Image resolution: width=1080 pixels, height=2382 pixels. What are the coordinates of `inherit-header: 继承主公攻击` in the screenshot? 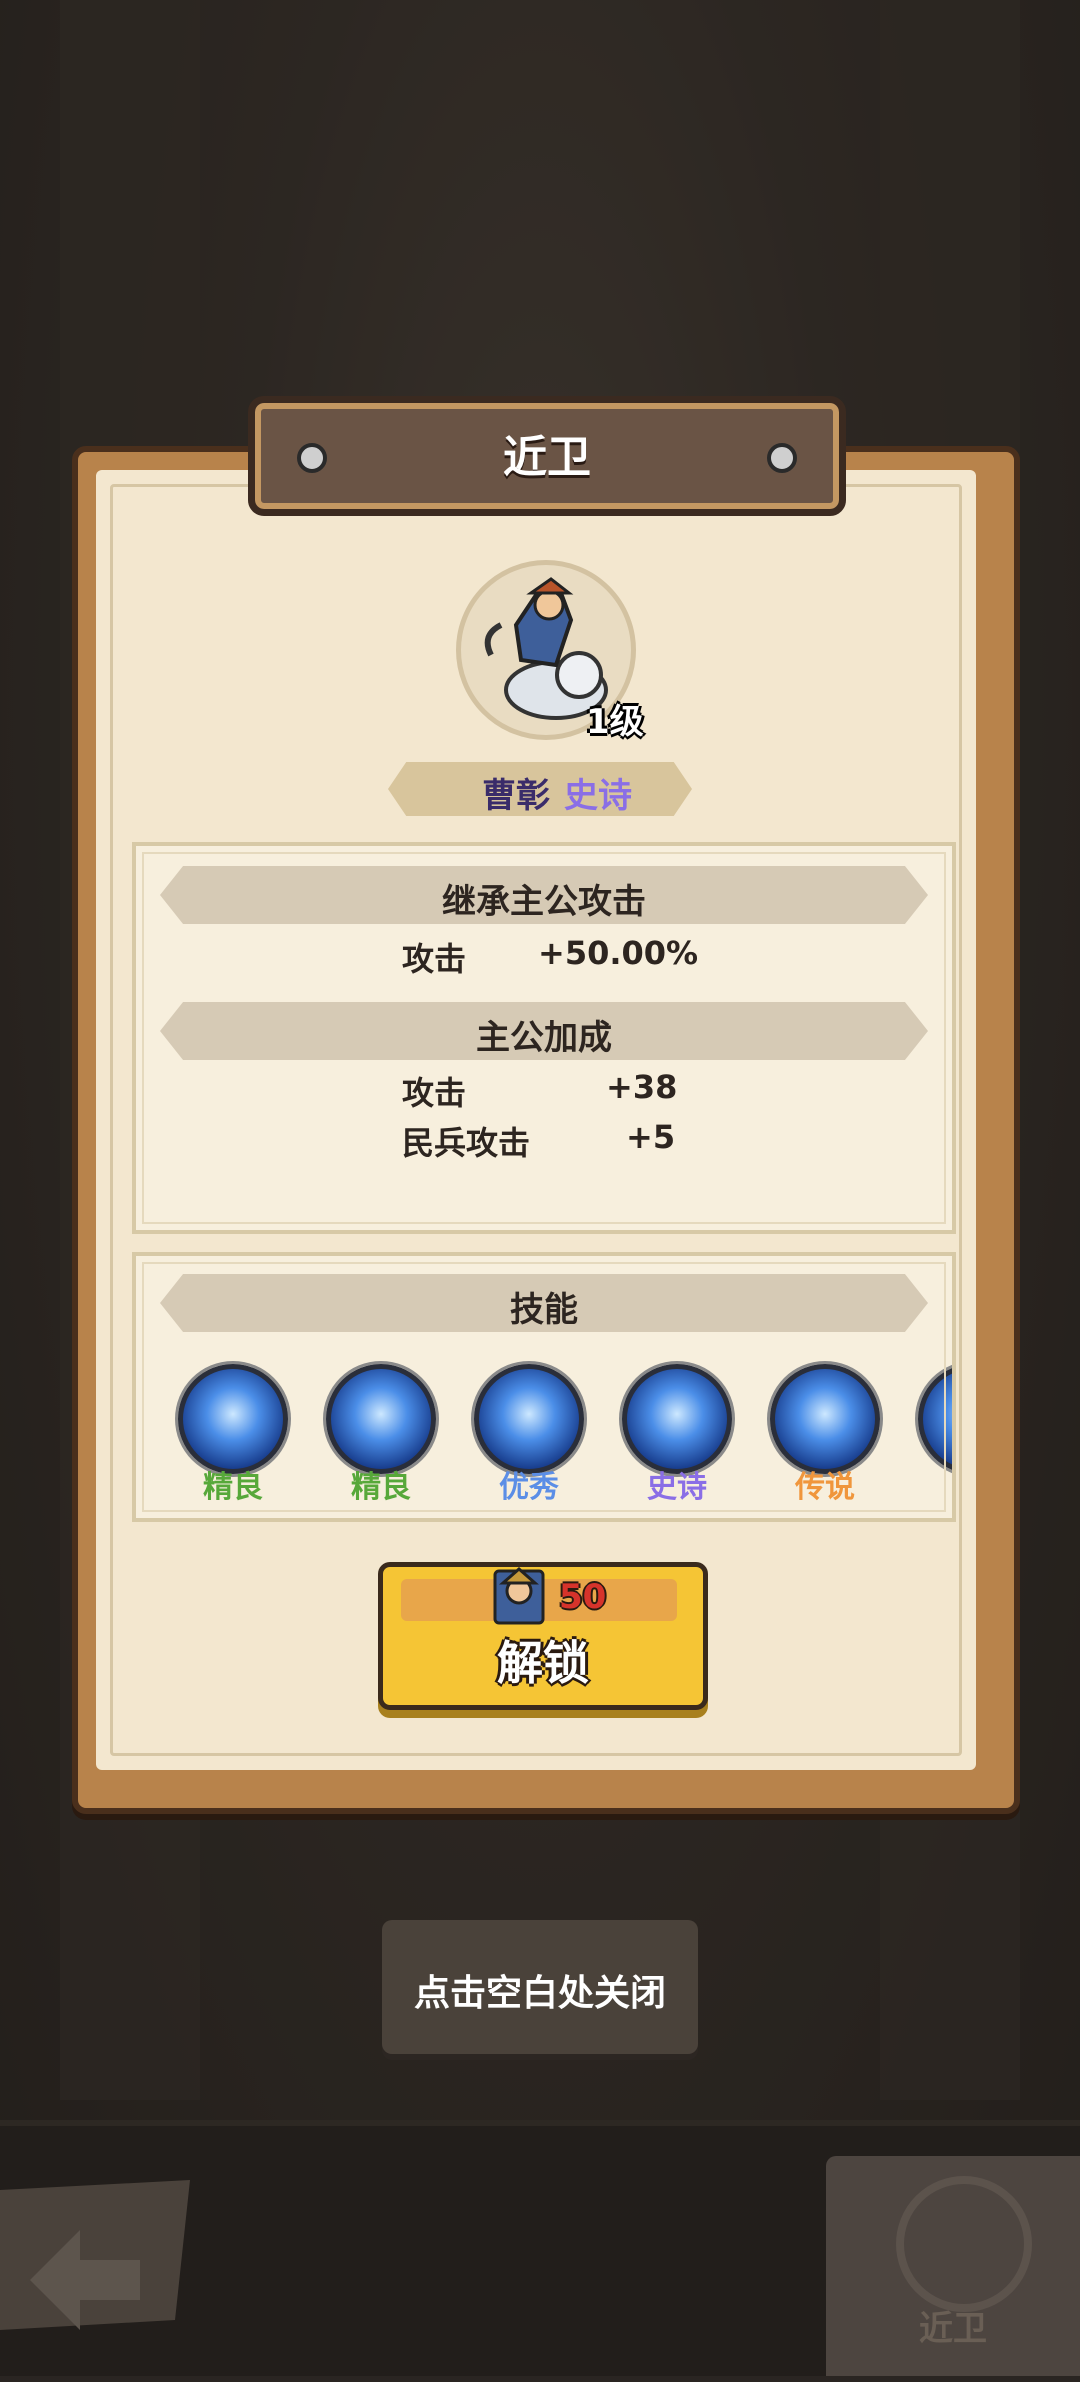 It's located at (544, 895).